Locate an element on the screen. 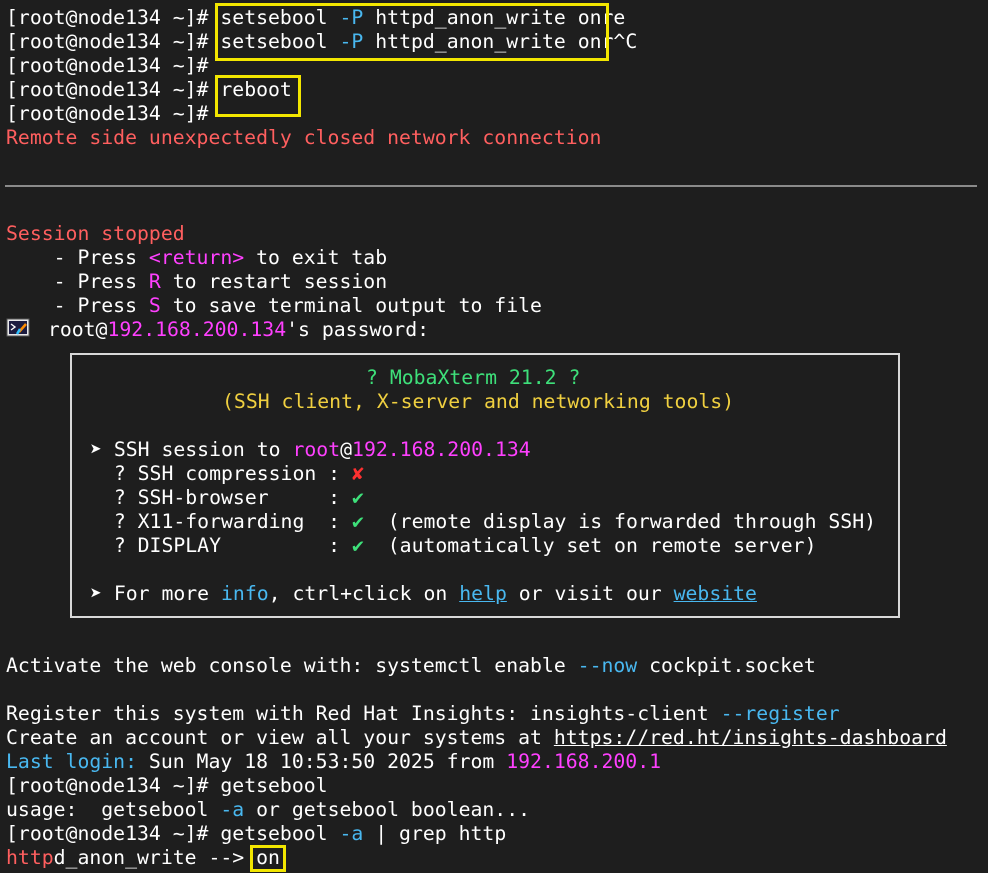 This screenshot has width=988, height=873. banner-session-line: ➤ SSH session to root@192.168.200.134 is located at coordinates (310, 450).